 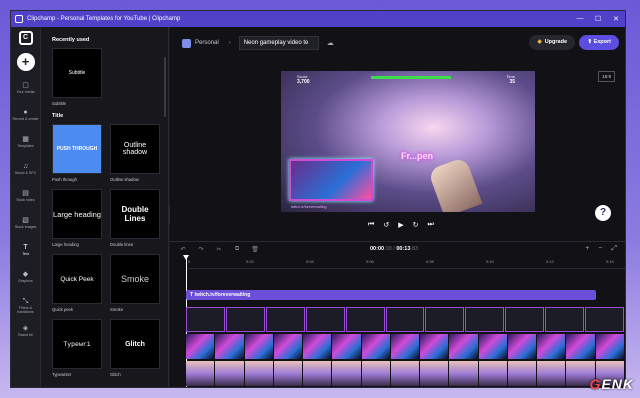 I want to click on health-bar, so click(x=411, y=77).